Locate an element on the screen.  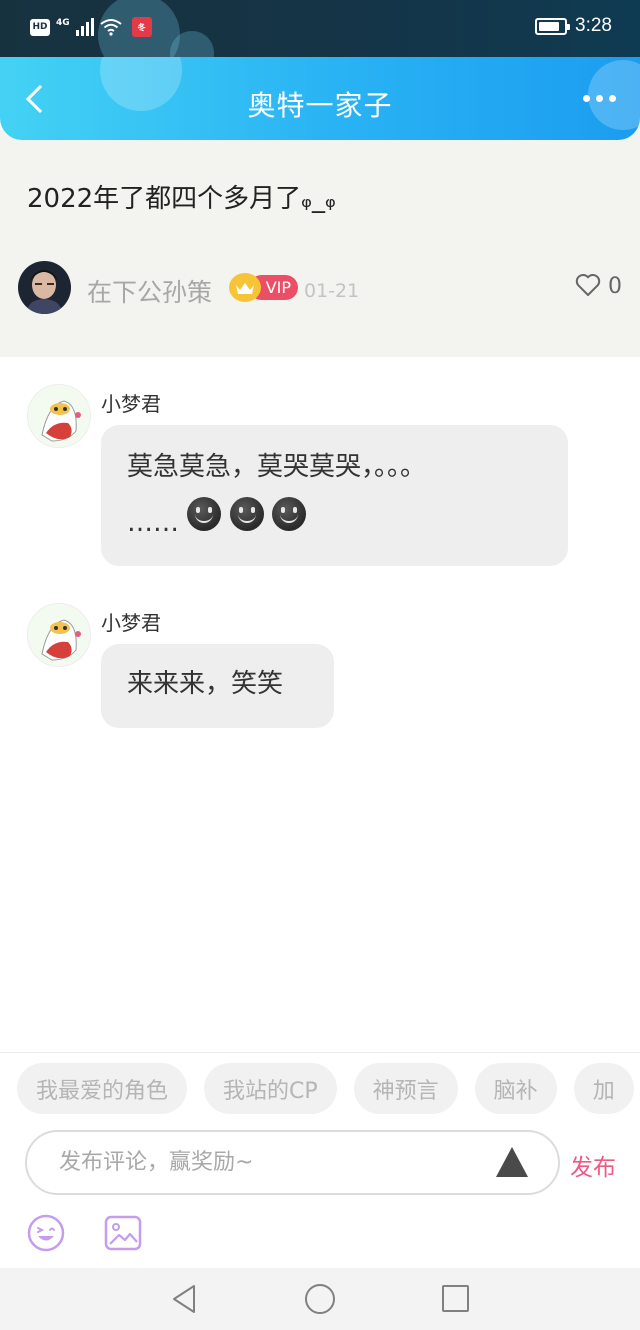
topic-tags: 我最爱的角色 我站的CP 神预言 脑补 加 is located at coordinates (325, 1088).